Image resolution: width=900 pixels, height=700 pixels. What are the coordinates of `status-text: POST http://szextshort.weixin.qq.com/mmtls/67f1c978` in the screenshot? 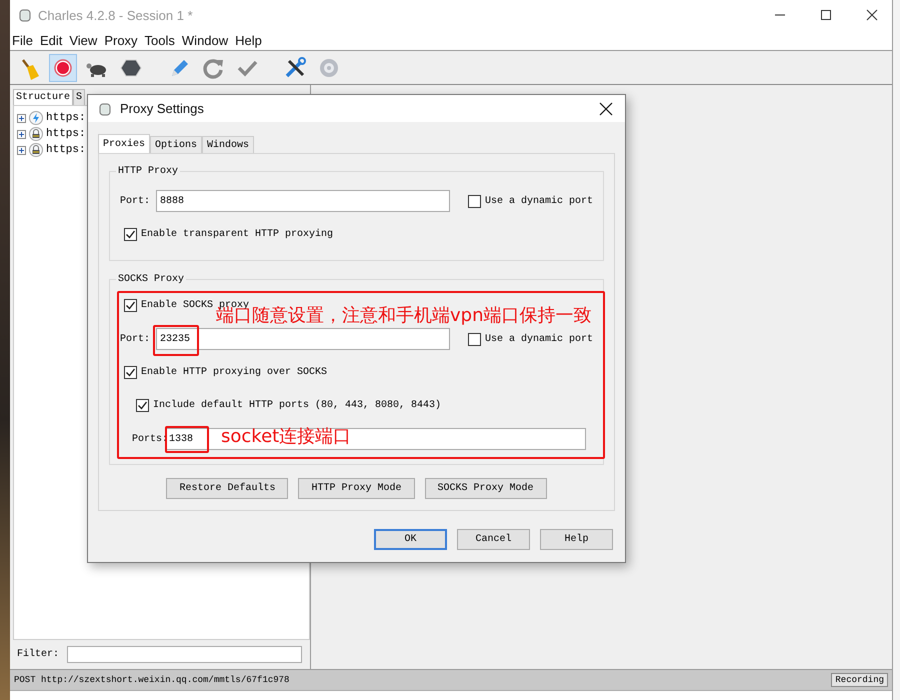 It's located at (152, 680).